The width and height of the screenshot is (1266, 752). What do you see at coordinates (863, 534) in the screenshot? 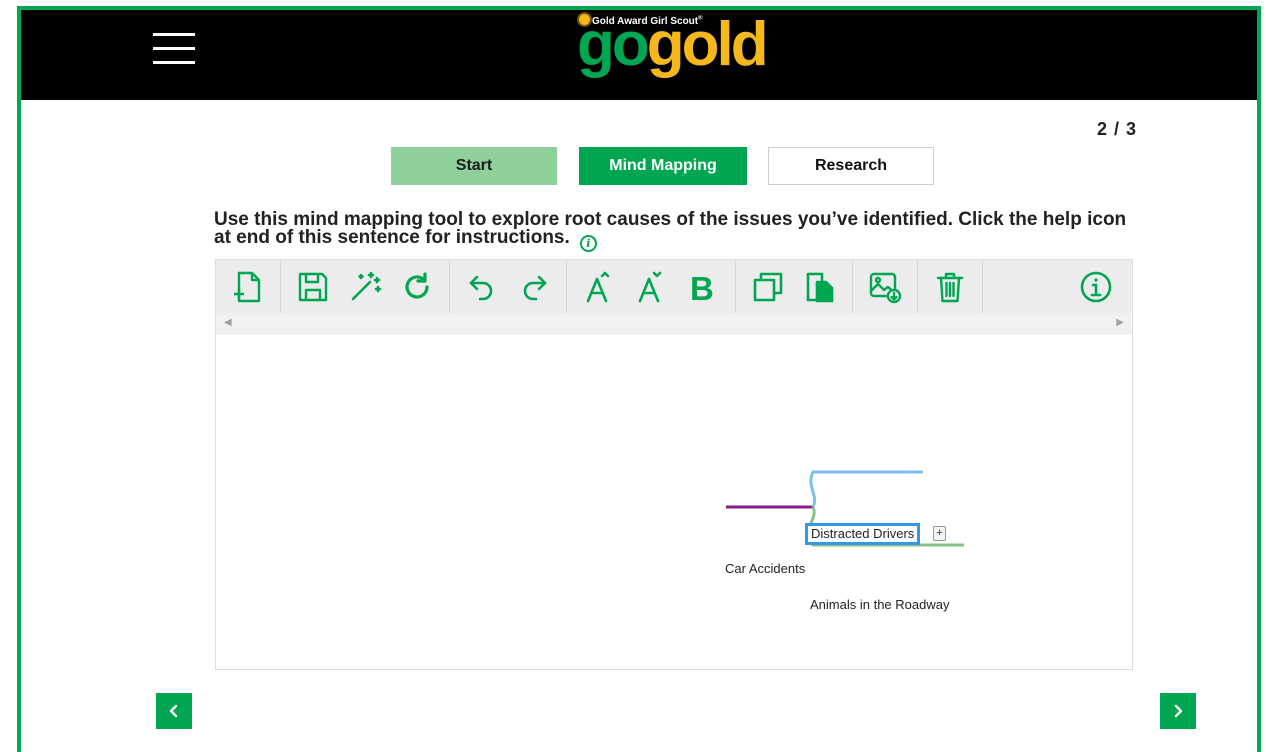
I see `node-distracted-drivers: Distracted Drivers` at bounding box center [863, 534].